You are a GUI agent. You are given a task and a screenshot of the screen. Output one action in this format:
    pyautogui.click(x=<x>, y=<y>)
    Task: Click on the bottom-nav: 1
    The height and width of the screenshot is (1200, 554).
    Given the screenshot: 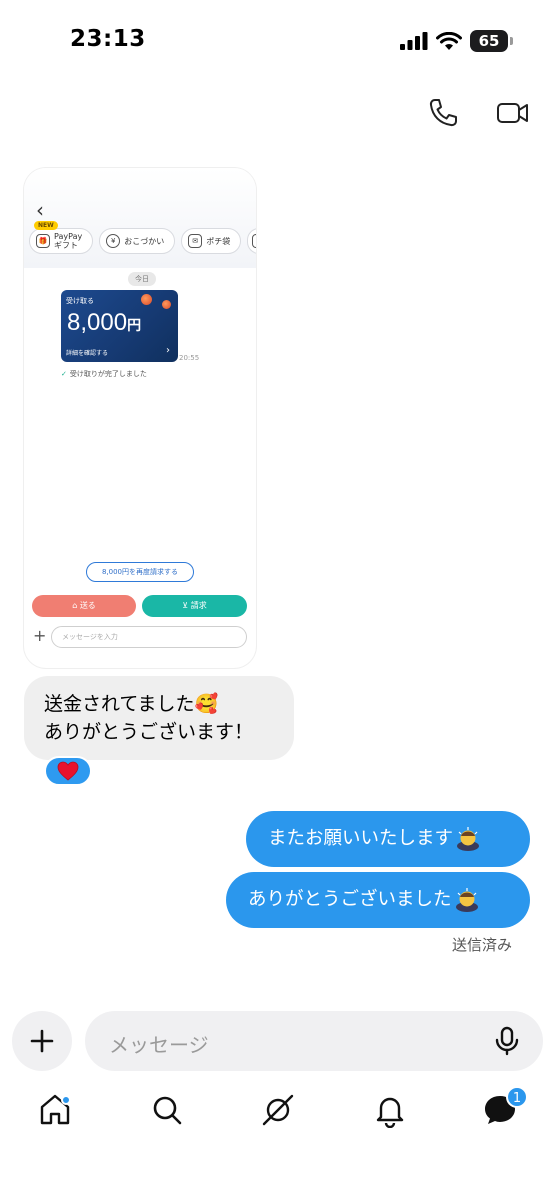 What is the action you would take?
    pyautogui.click(x=277, y=1114)
    